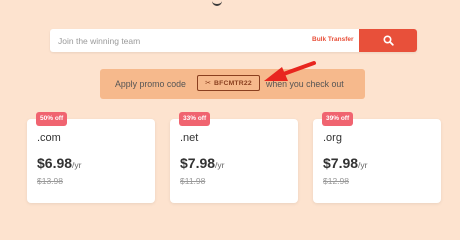 This screenshot has height=240, width=460. What do you see at coordinates (332, 138) in the screenshot?
I see `tld-name: .org` at bounding box center [332, 138].